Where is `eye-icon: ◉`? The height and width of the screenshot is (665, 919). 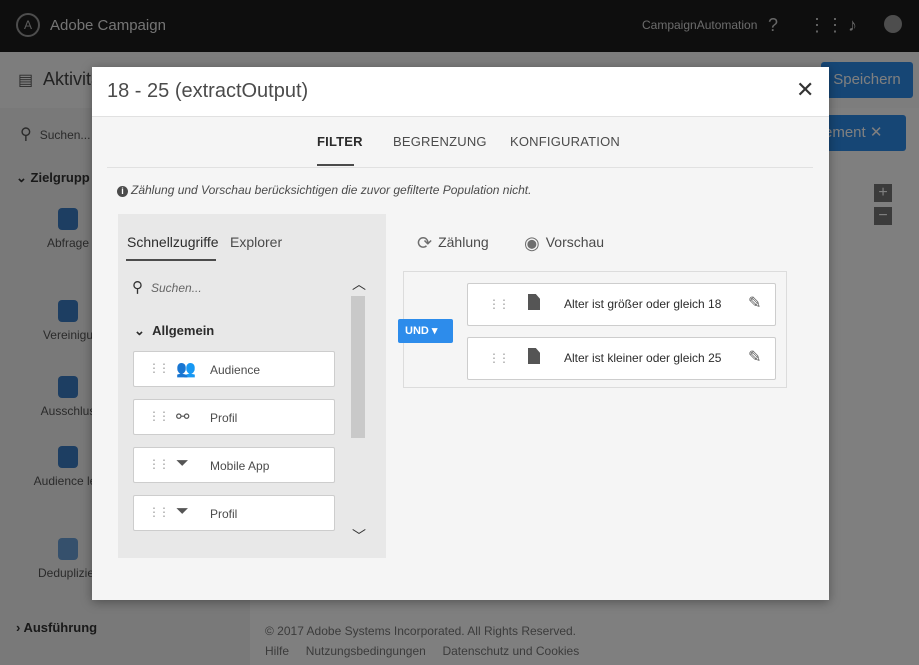
eye-icon: ◉ is located at coordinates (532, 243).